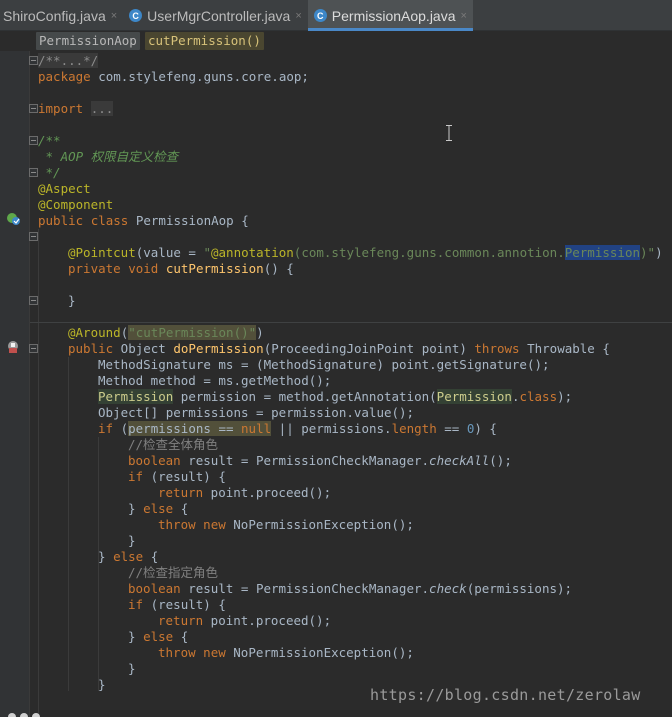  What do you see at coordinates (64, 189) in the screenshot?
I see `code-line: @Aspect` at bounding box center [64, 189].